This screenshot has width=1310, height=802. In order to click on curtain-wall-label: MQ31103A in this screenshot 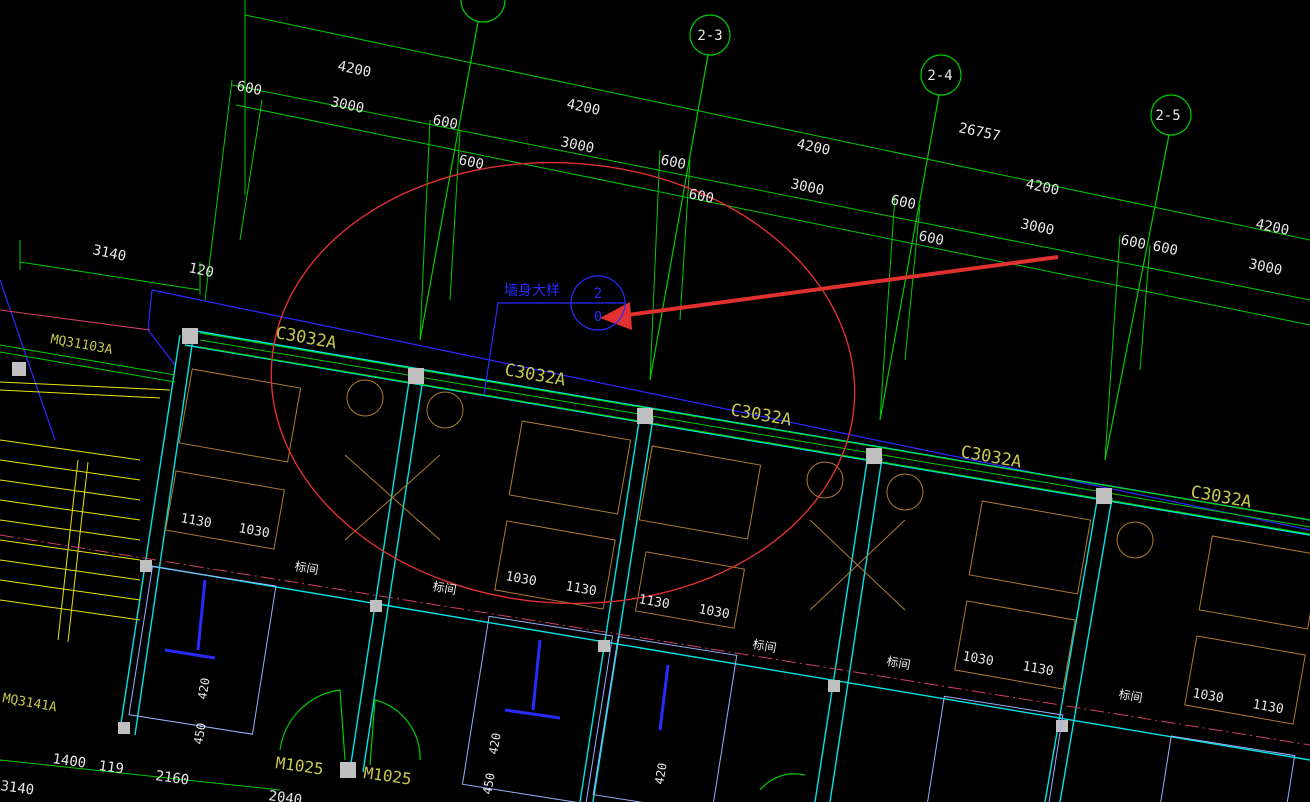, I will do `click(81, 345)`.